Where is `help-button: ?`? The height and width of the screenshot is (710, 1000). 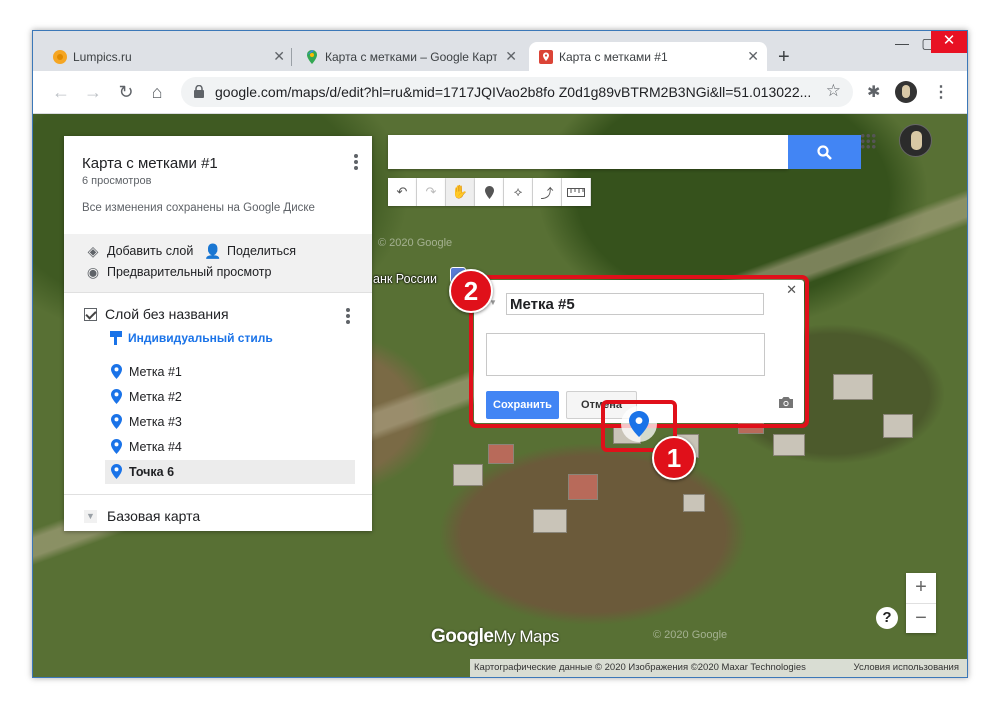
help-button: ? is located at coordinates (887, 618).